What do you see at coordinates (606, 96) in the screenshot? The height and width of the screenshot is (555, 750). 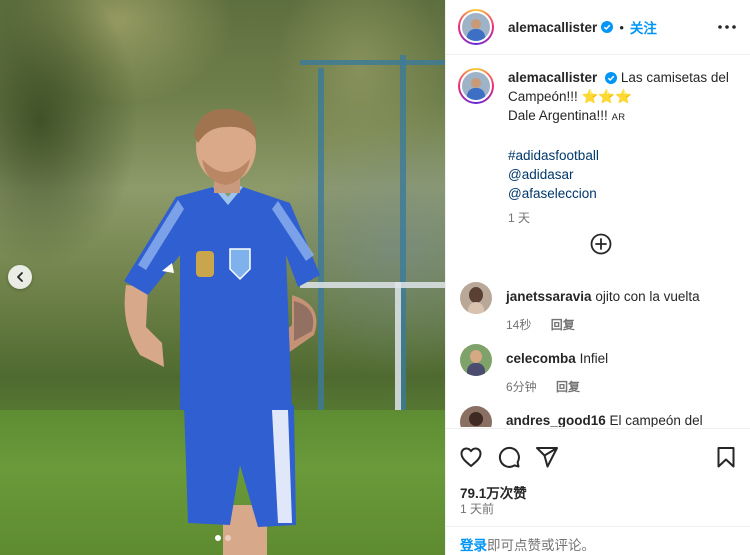 I see `star-emojis: ⭐⭐⭐` at bounding box center [606, 96].